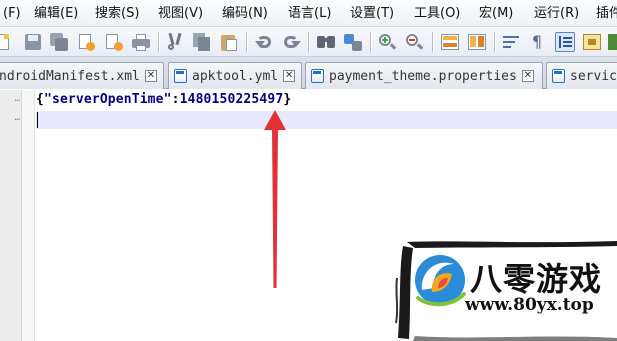 The width and height of the screenshot is (617, 341). I want to click on replace-icon, so click(353, 42).